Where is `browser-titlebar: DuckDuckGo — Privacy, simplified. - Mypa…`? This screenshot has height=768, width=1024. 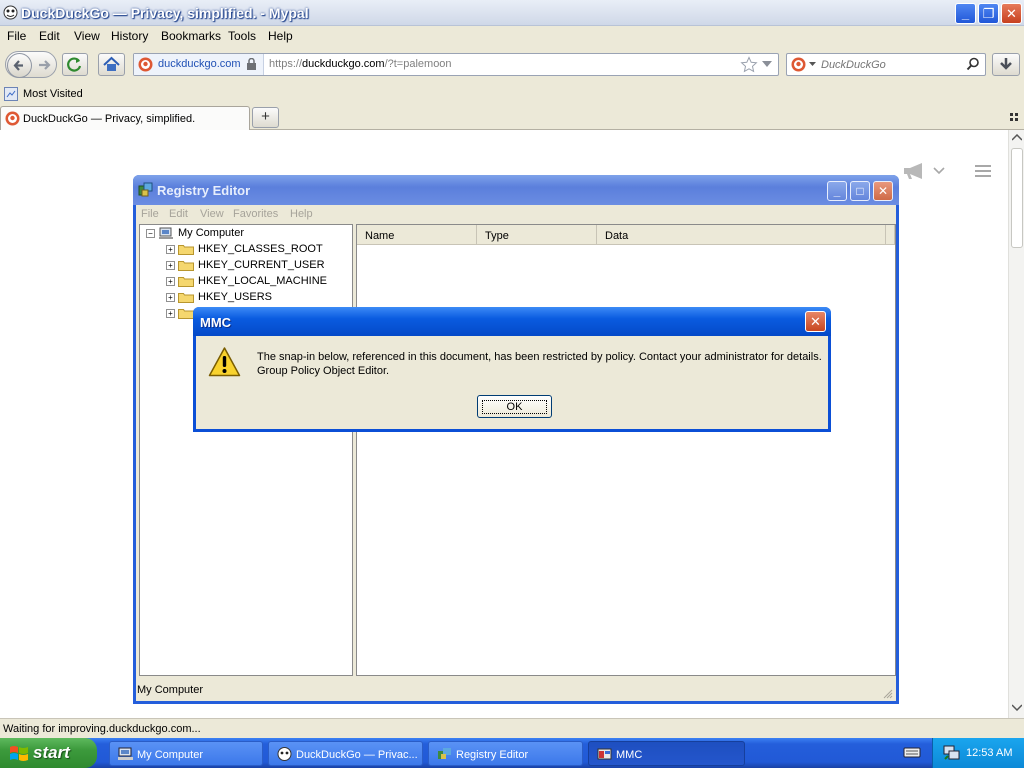
browser-titlebar: DuckDuckGo — Privacy, simplified. - Mypa… is located at coordinates (512, 13).